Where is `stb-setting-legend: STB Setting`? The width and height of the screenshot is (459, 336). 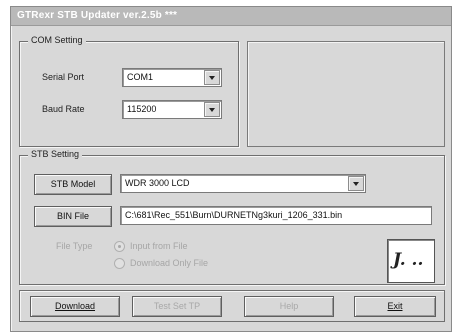
stb-setting-legend: STB Setting is located at coordinates (55, 154).